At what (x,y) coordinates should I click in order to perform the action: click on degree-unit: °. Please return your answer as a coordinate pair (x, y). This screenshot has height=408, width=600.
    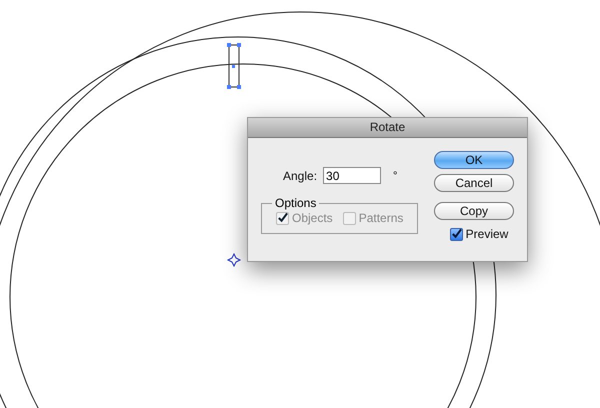
    Looking at the image, I should click on (395, 176).